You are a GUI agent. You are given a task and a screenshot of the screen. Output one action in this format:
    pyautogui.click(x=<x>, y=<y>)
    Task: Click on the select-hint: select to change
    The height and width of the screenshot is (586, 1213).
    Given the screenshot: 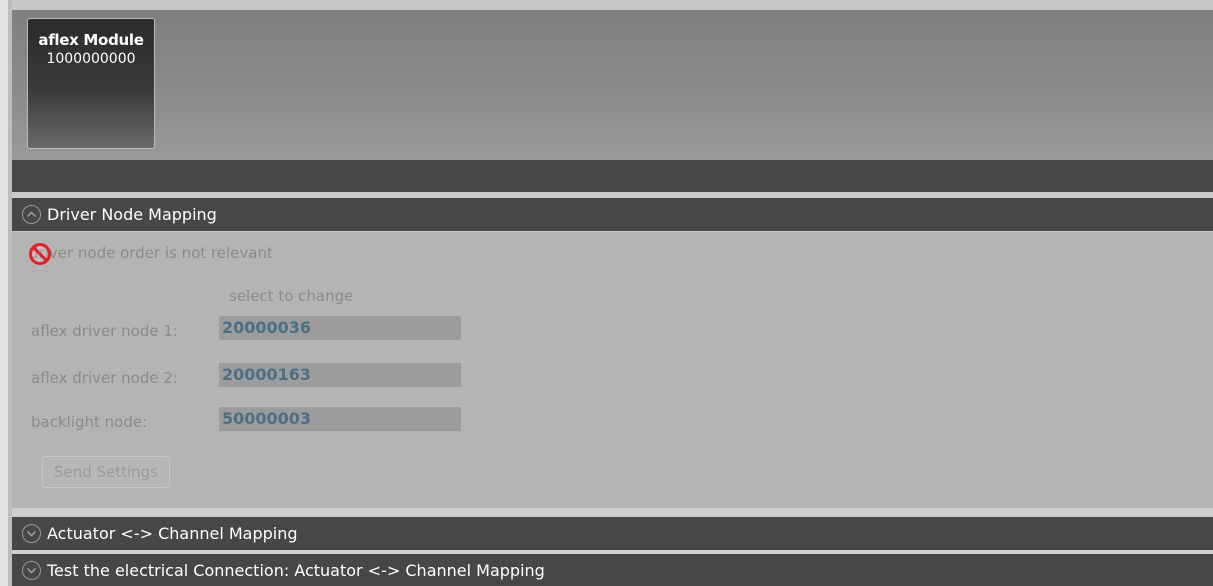 What is the action you would take?
    pyautogui.click(x=291, y=296)
    